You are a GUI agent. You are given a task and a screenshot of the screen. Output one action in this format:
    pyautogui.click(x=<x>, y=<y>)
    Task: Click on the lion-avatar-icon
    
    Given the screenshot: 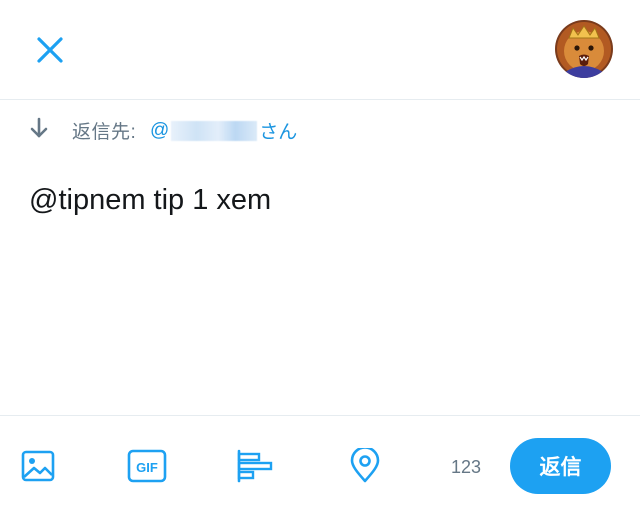 What is the action you would take?
    pyautogui.click(x=584, y=49)
    